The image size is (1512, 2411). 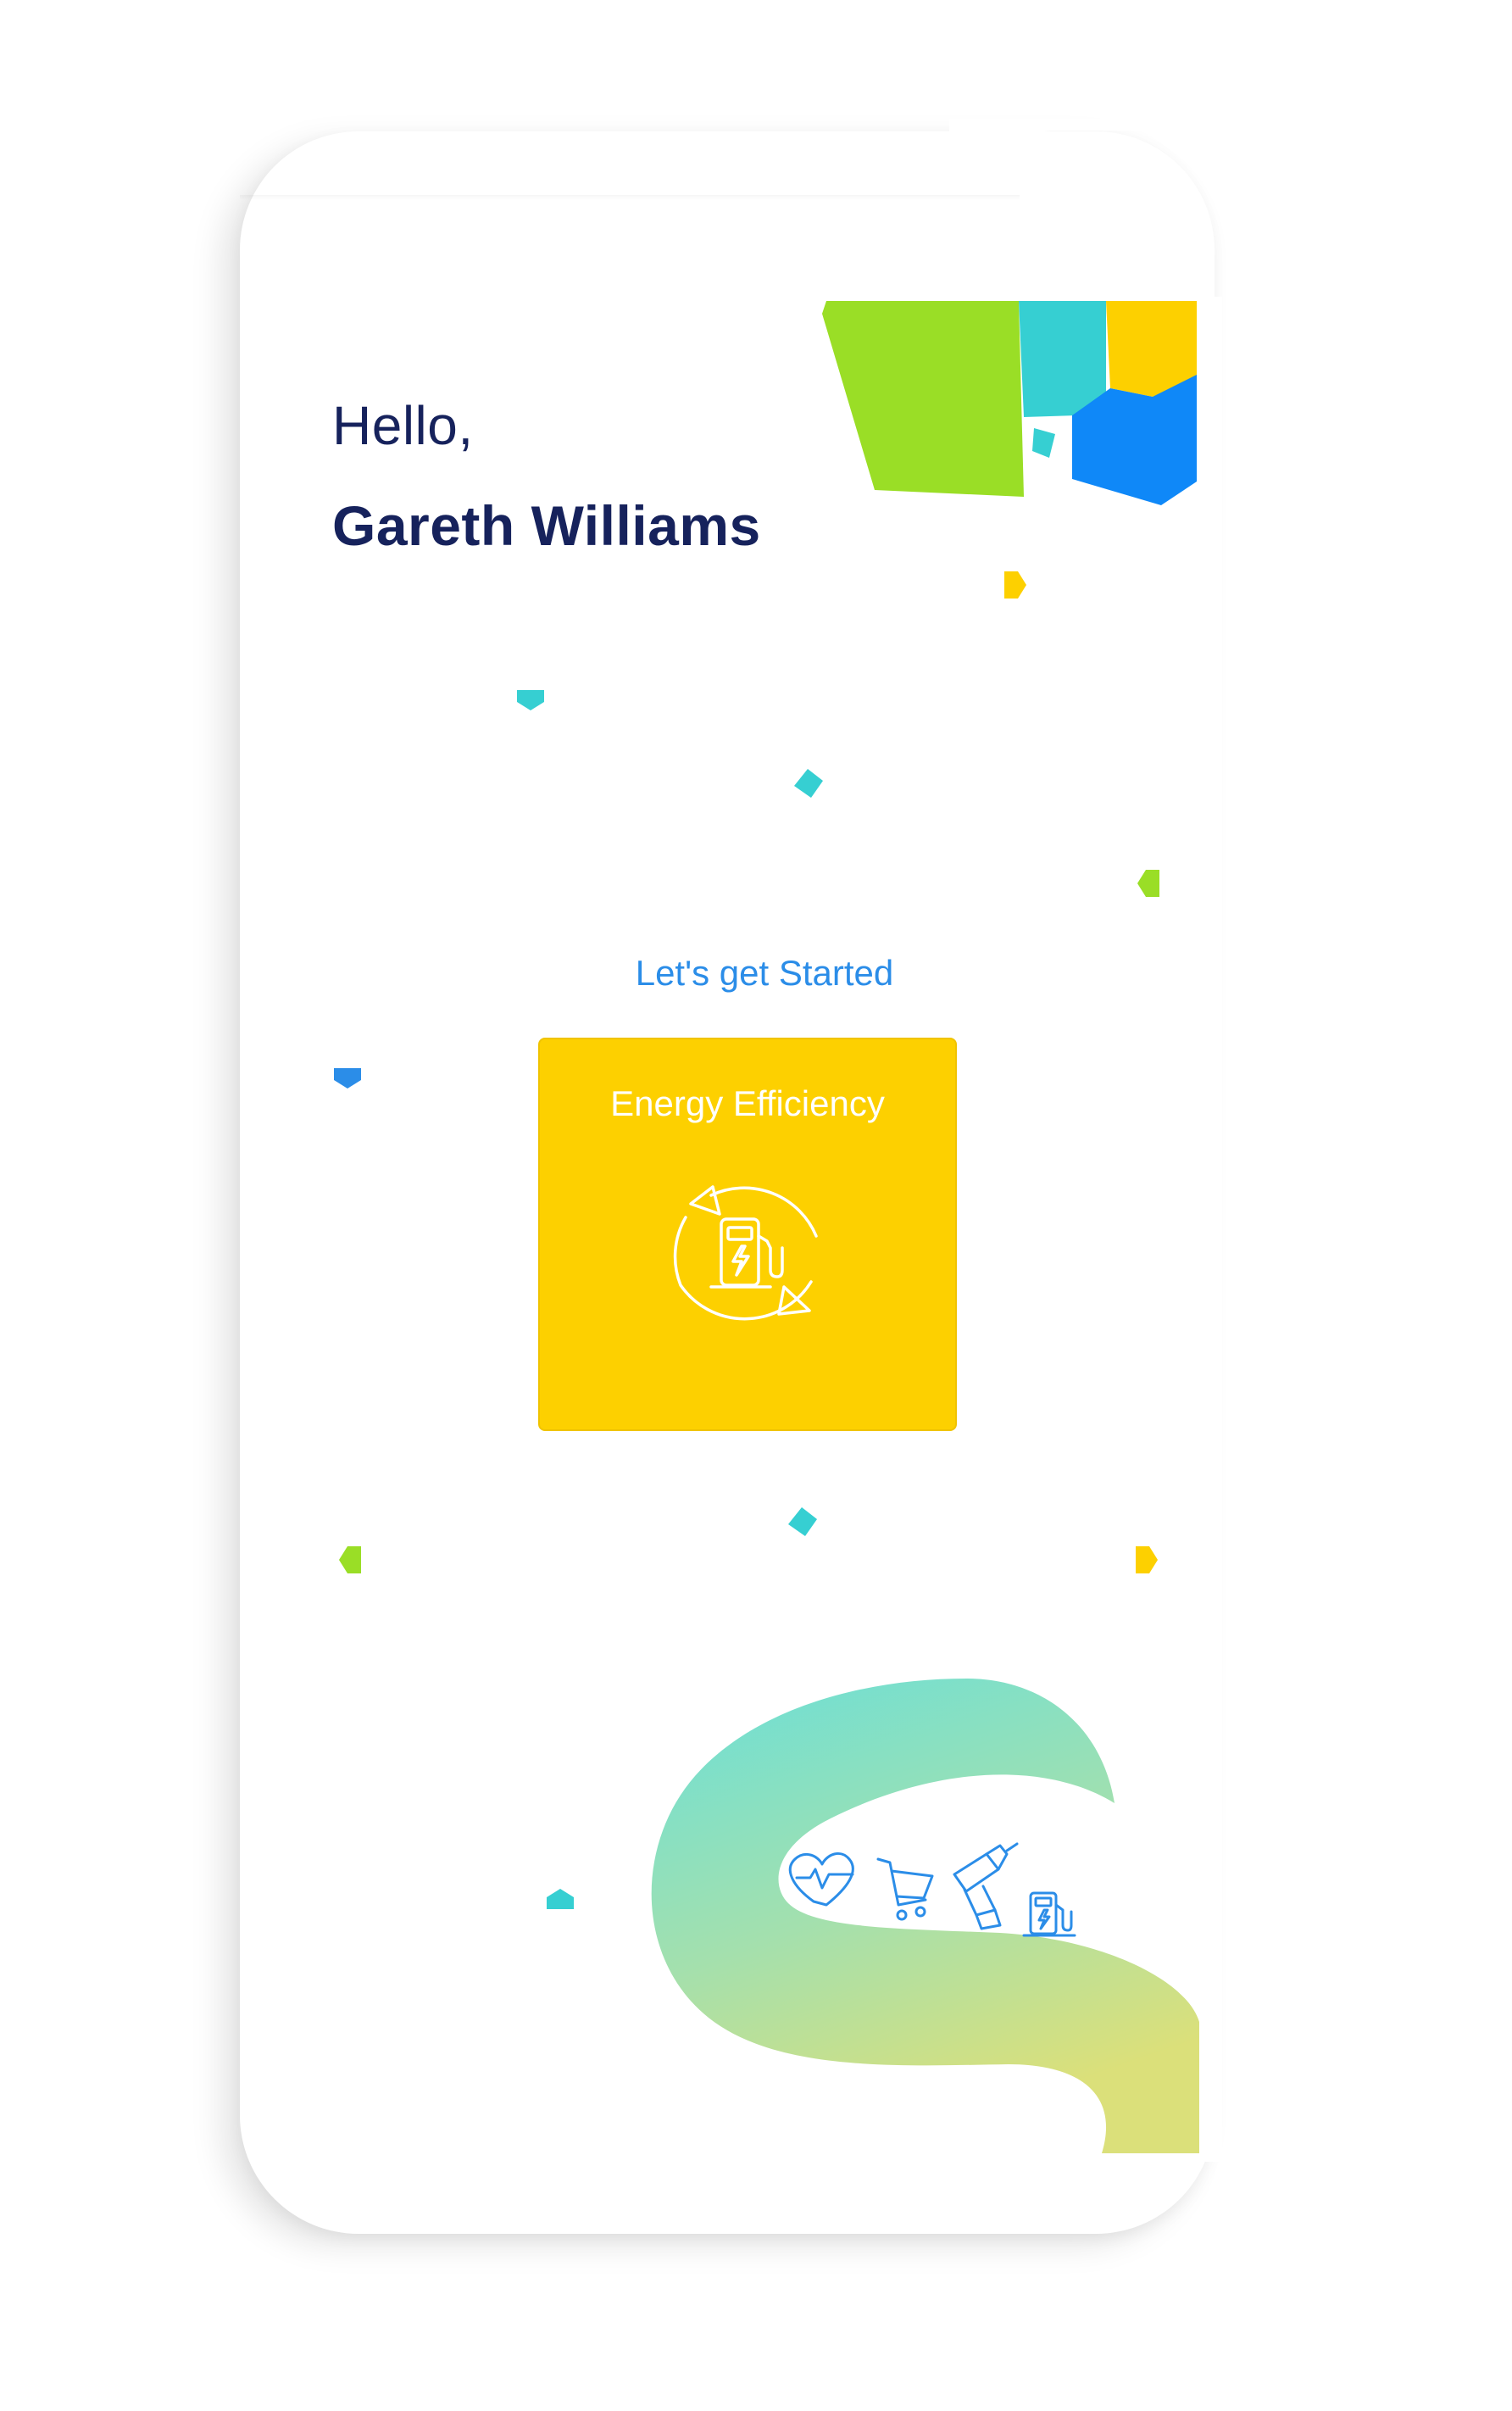 What do you see at coordinates (905, 1889) in the screenshot?
I see `shopping-cart-icon` at bounding box center [905, 1889].